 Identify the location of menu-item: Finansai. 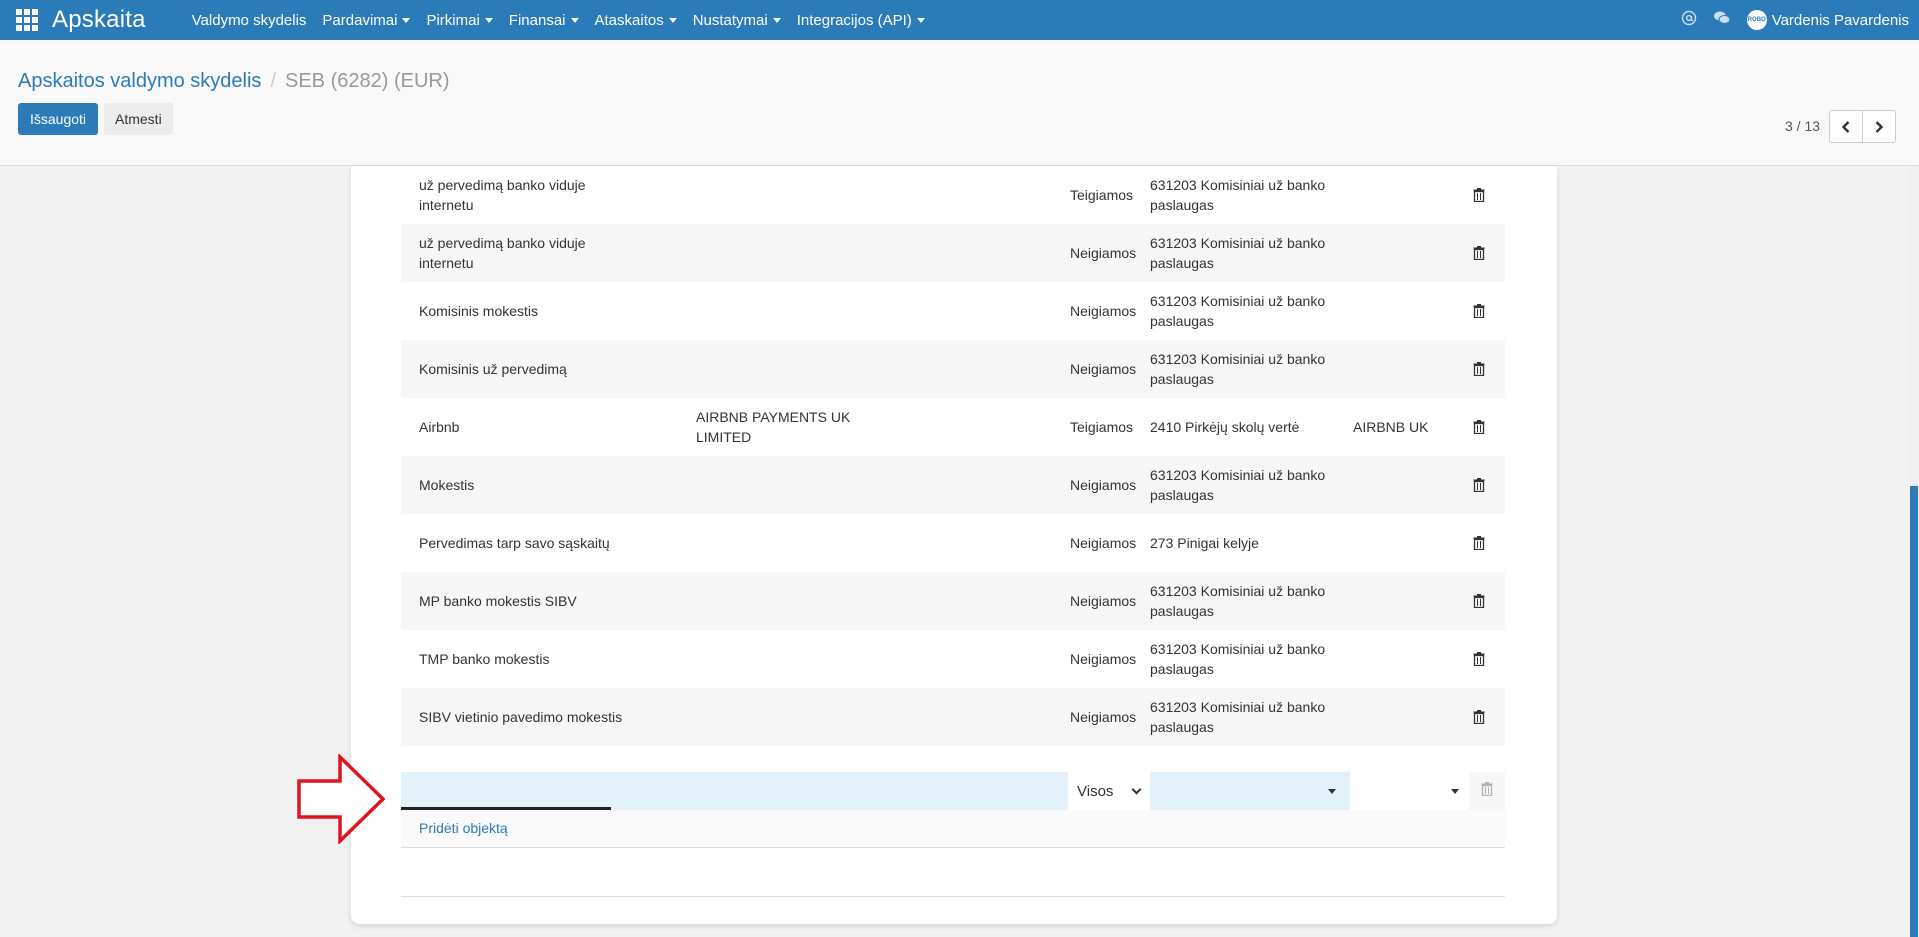
(544, 20).